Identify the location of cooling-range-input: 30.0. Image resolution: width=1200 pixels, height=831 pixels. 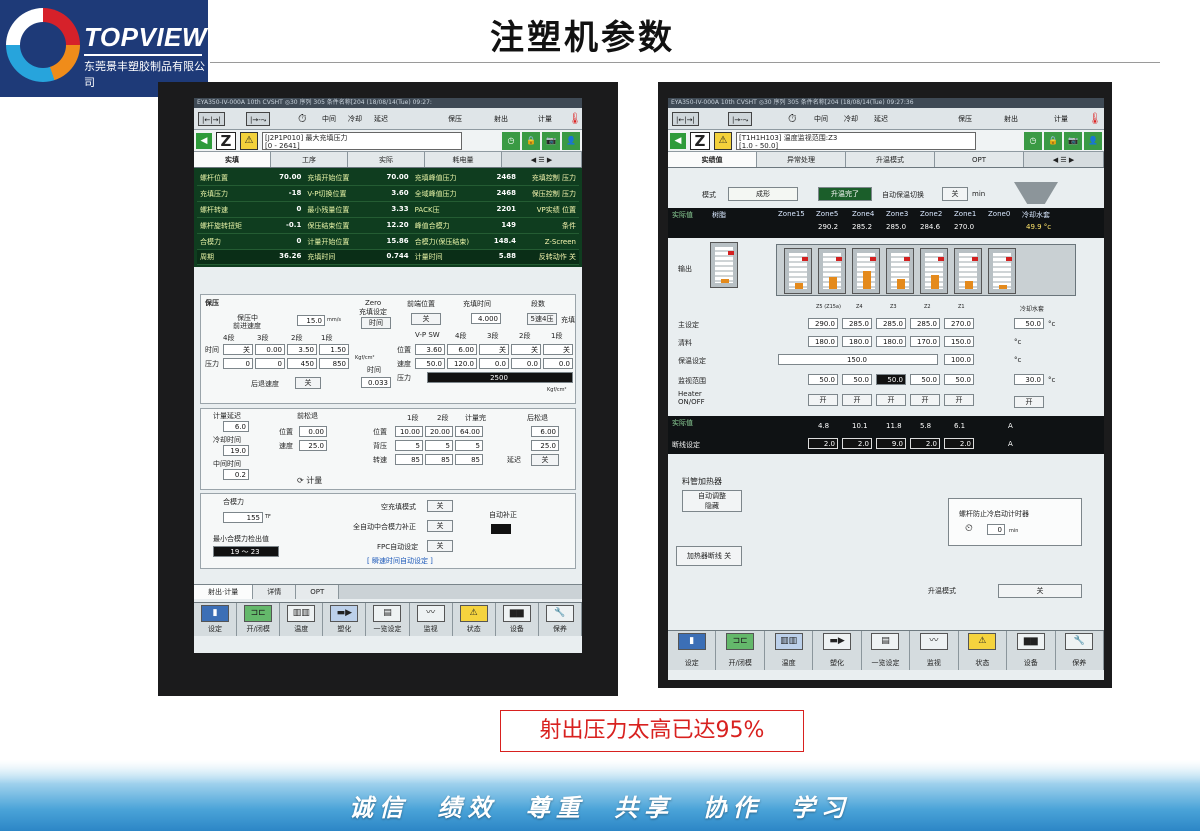
(1029, 379).